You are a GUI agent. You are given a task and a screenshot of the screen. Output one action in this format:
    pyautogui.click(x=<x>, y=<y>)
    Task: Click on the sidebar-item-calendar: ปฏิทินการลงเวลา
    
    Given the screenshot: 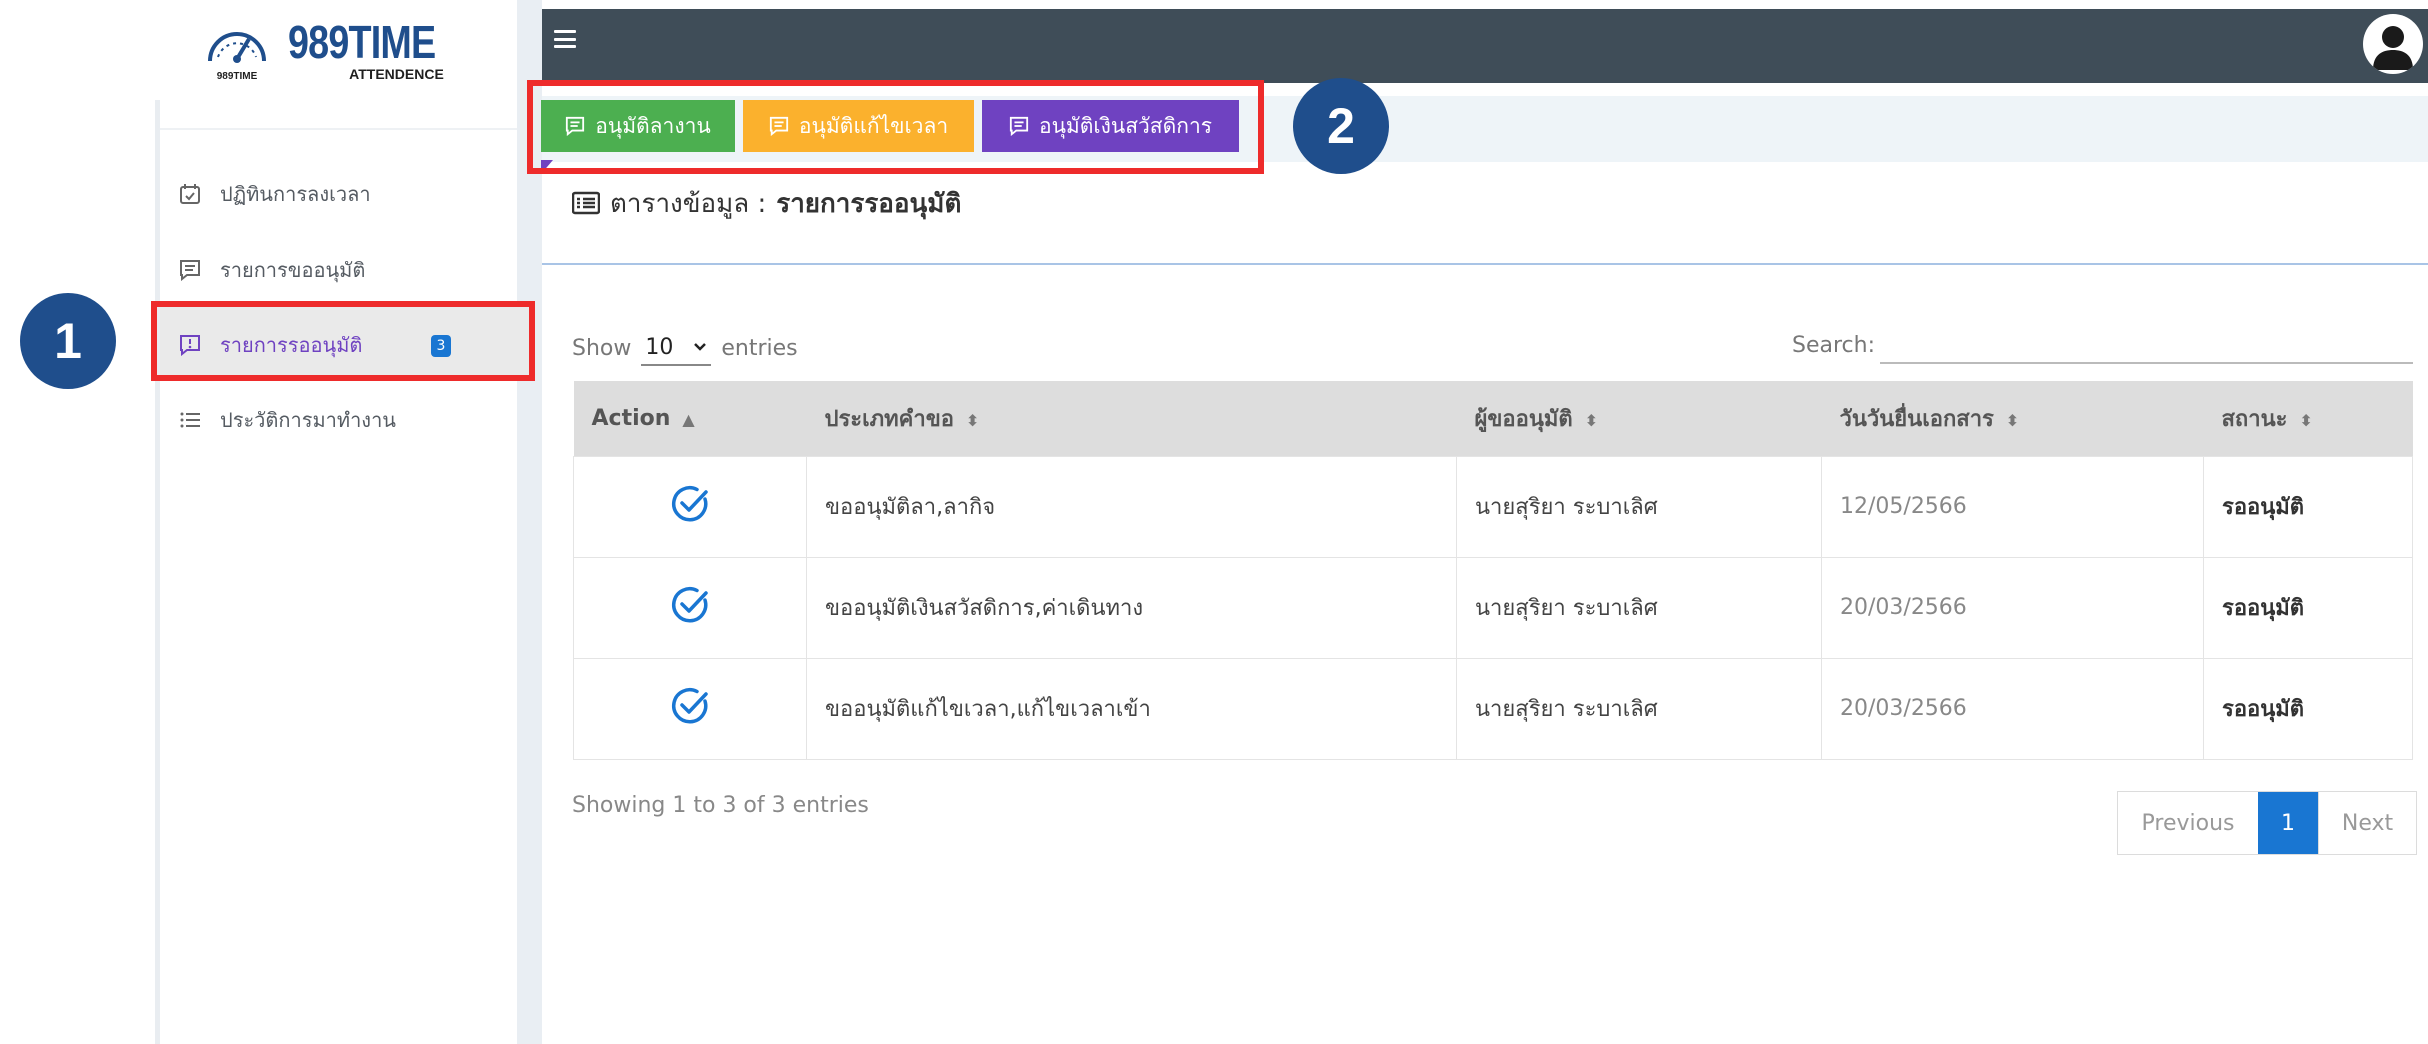 What is the action you would take?
    pyautogui.click(x=274, y=194)
    